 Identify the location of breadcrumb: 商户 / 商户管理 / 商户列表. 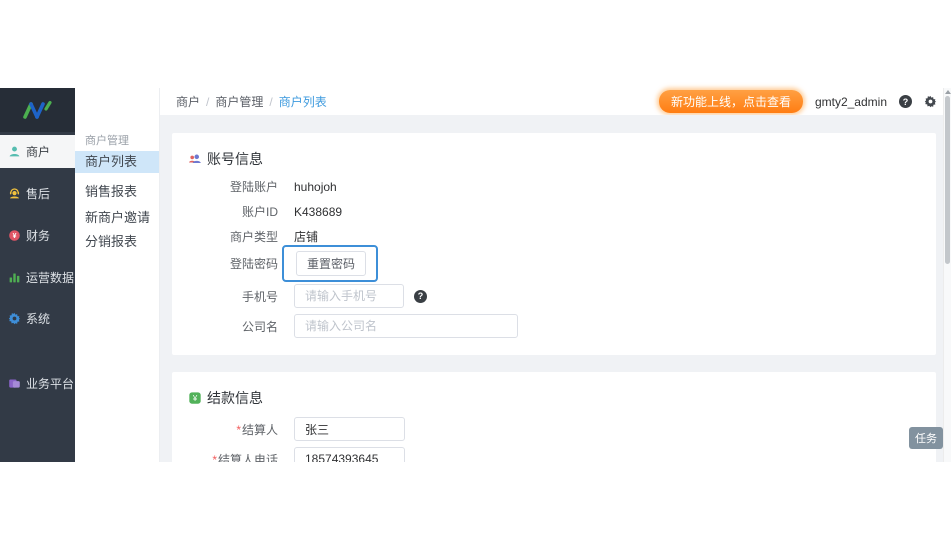
(251, 101).